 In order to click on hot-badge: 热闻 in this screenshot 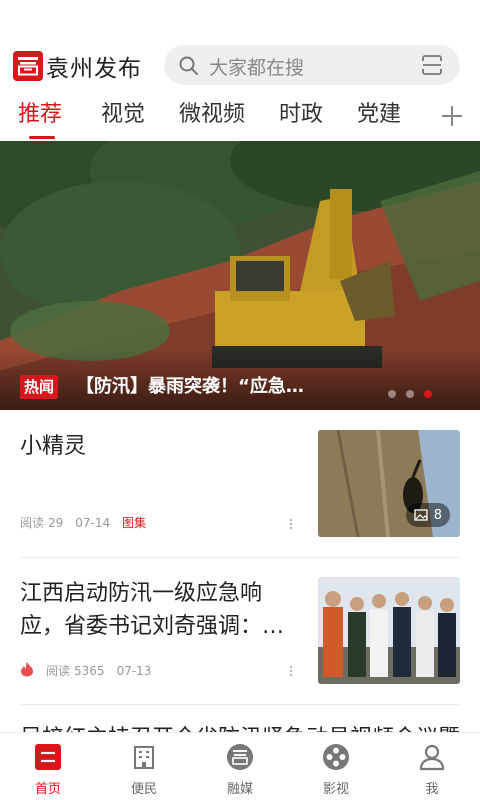, I will do `click(39, 387)`.